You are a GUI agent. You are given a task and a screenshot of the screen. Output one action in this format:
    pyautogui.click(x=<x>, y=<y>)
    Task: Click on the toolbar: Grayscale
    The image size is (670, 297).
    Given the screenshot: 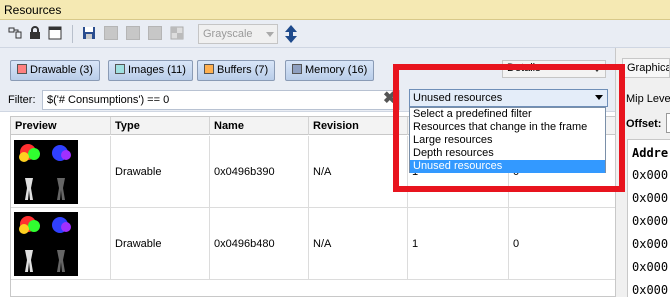 What is the action you would take?
    pyautogui.click(x=335, y=34)
    